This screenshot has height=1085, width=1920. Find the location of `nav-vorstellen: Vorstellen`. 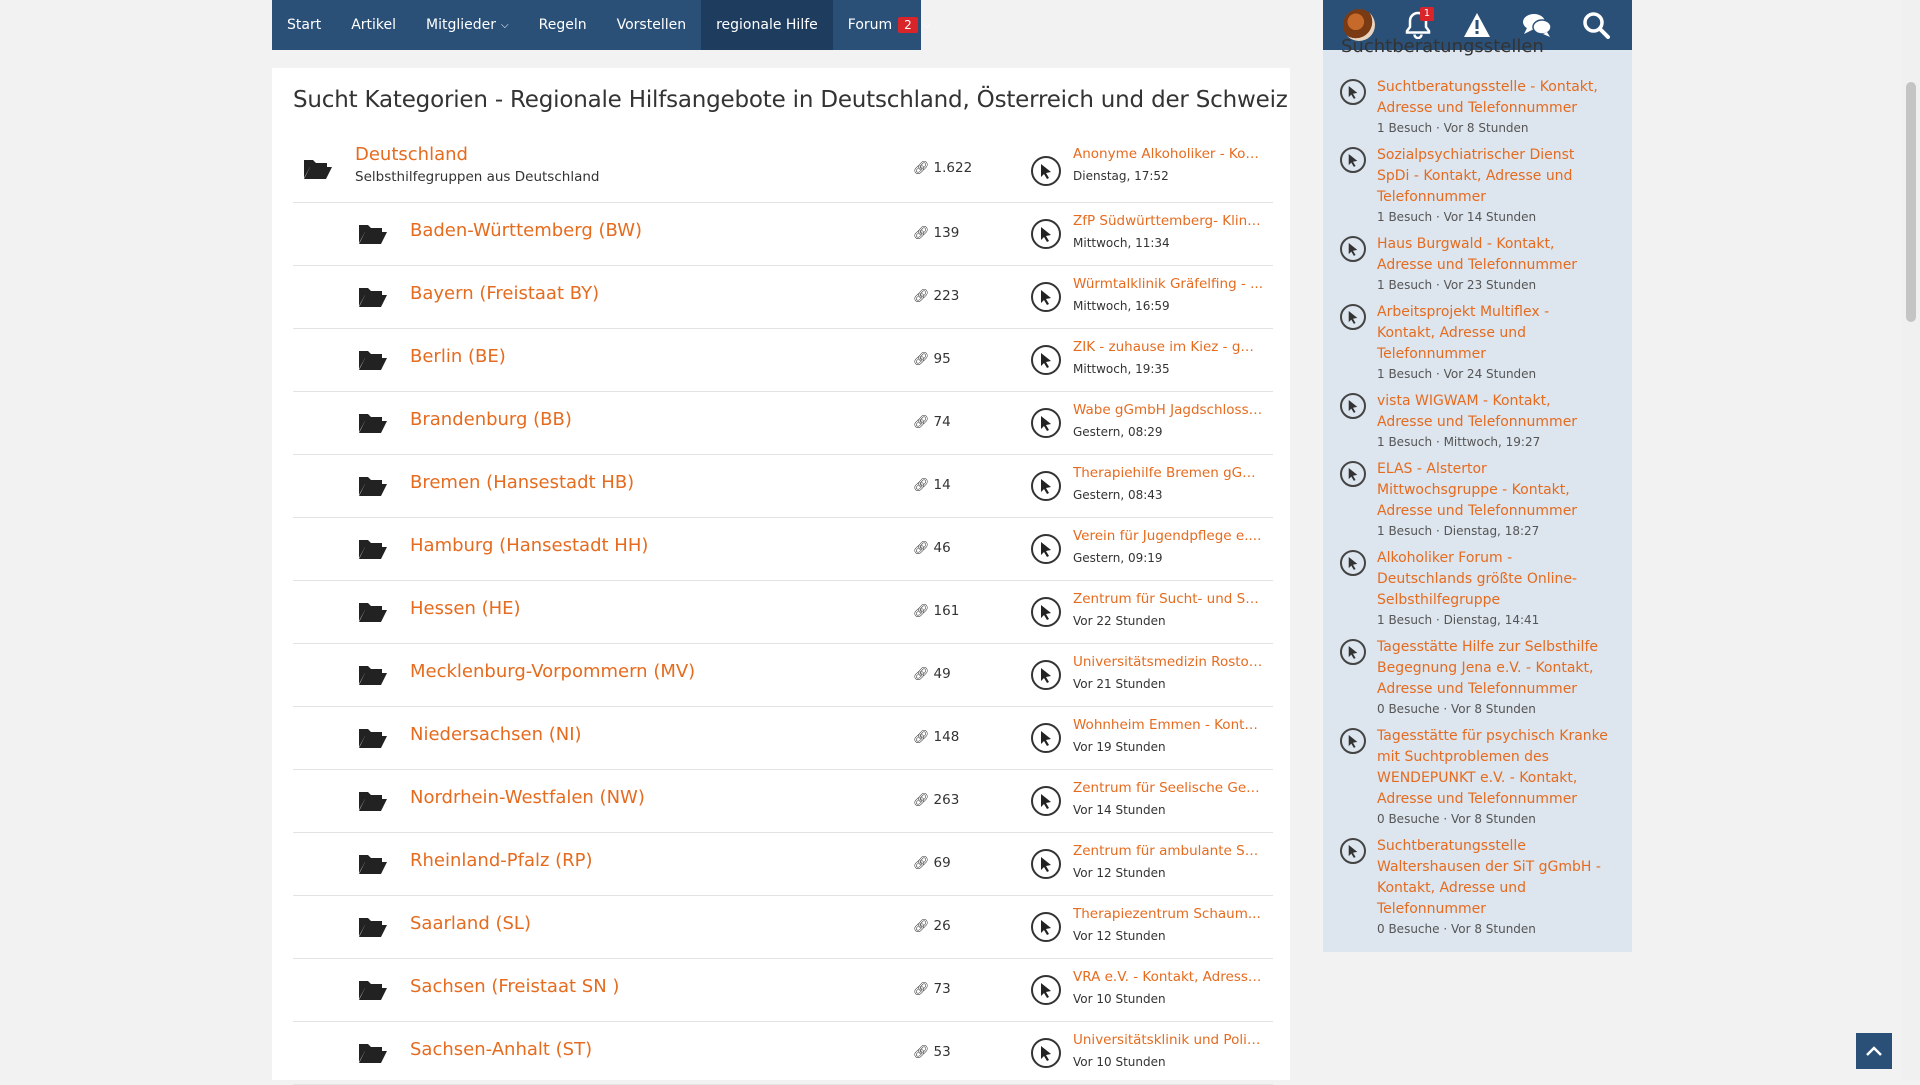

nav-vorstellen: Vorstellen is located at coordinates (651, 25).